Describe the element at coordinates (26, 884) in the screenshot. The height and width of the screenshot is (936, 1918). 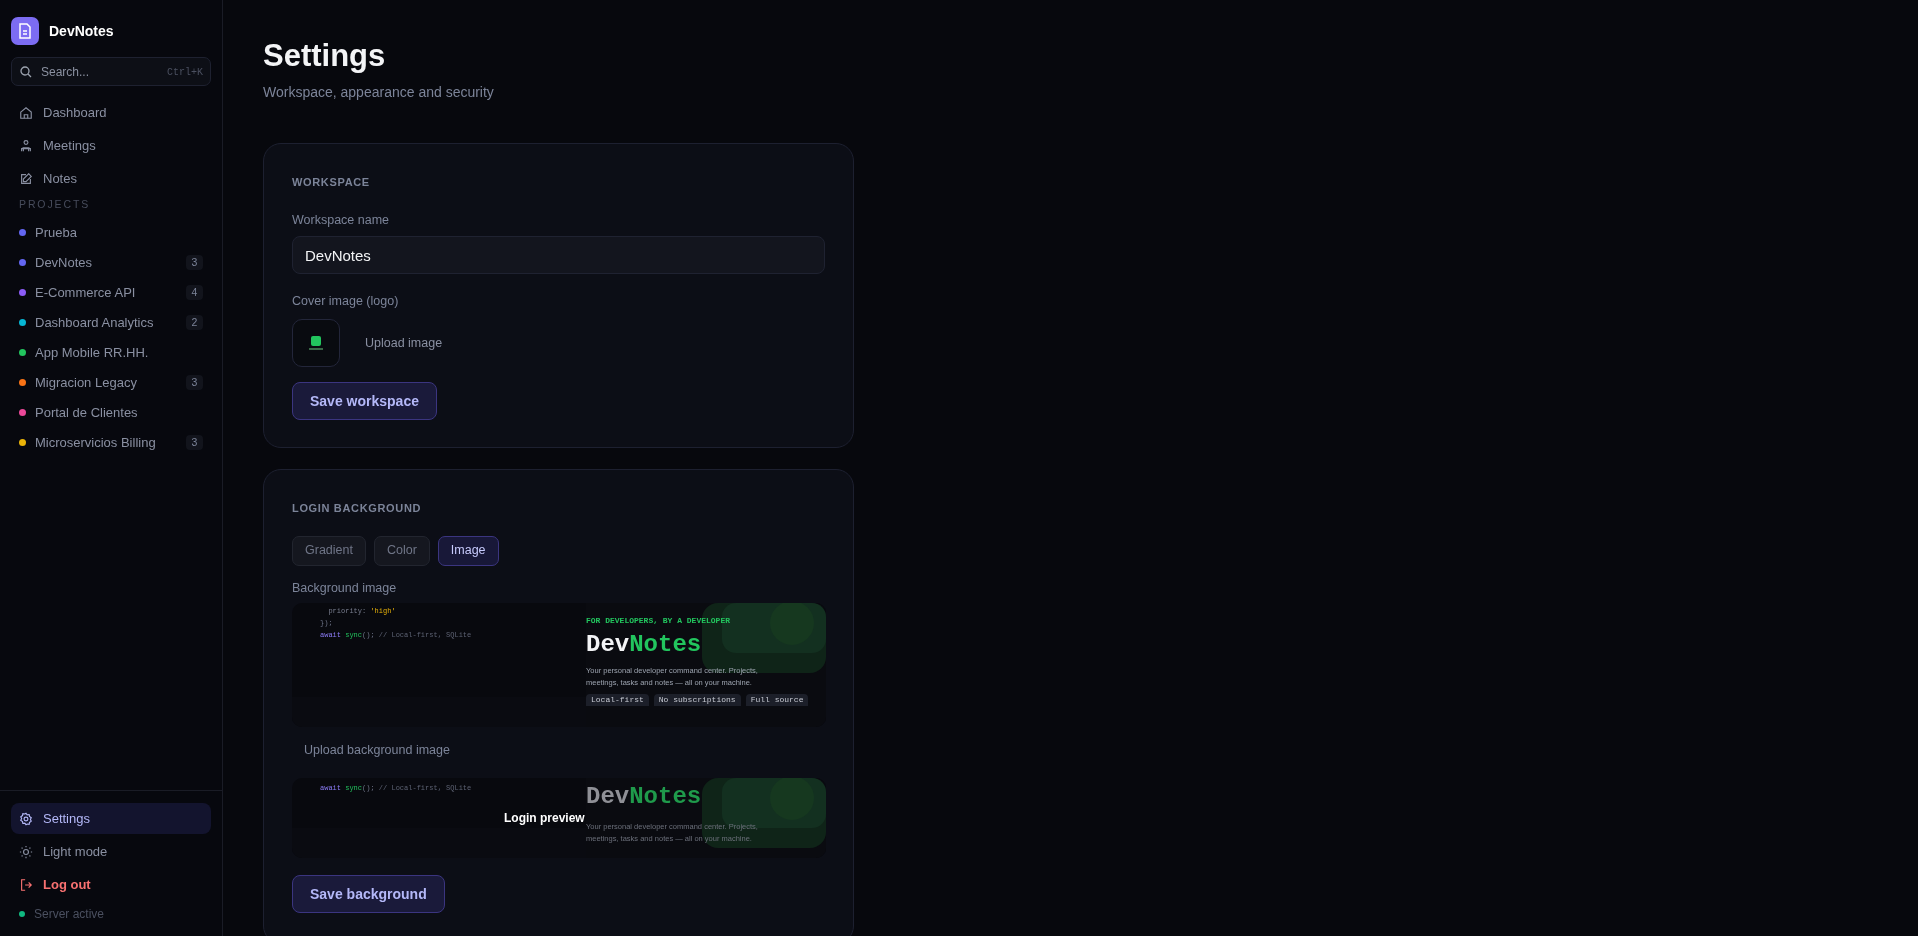
I see `logout-icon` at that location.